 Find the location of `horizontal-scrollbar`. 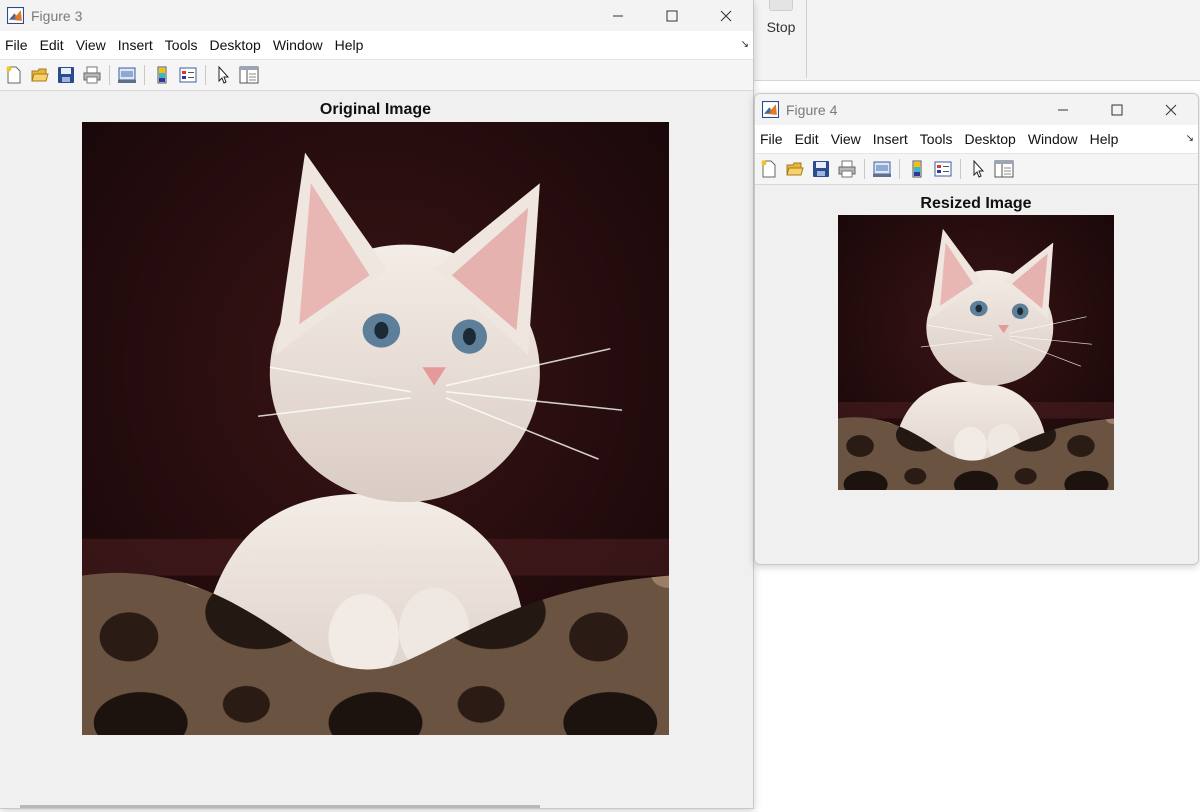

horizontal-scrollbar is located at coordinates (280, 806).